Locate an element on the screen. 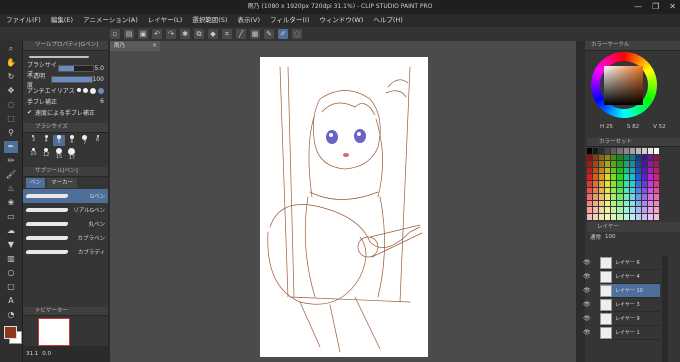  figure-icon: ○ is located at coordinates (11, 273).